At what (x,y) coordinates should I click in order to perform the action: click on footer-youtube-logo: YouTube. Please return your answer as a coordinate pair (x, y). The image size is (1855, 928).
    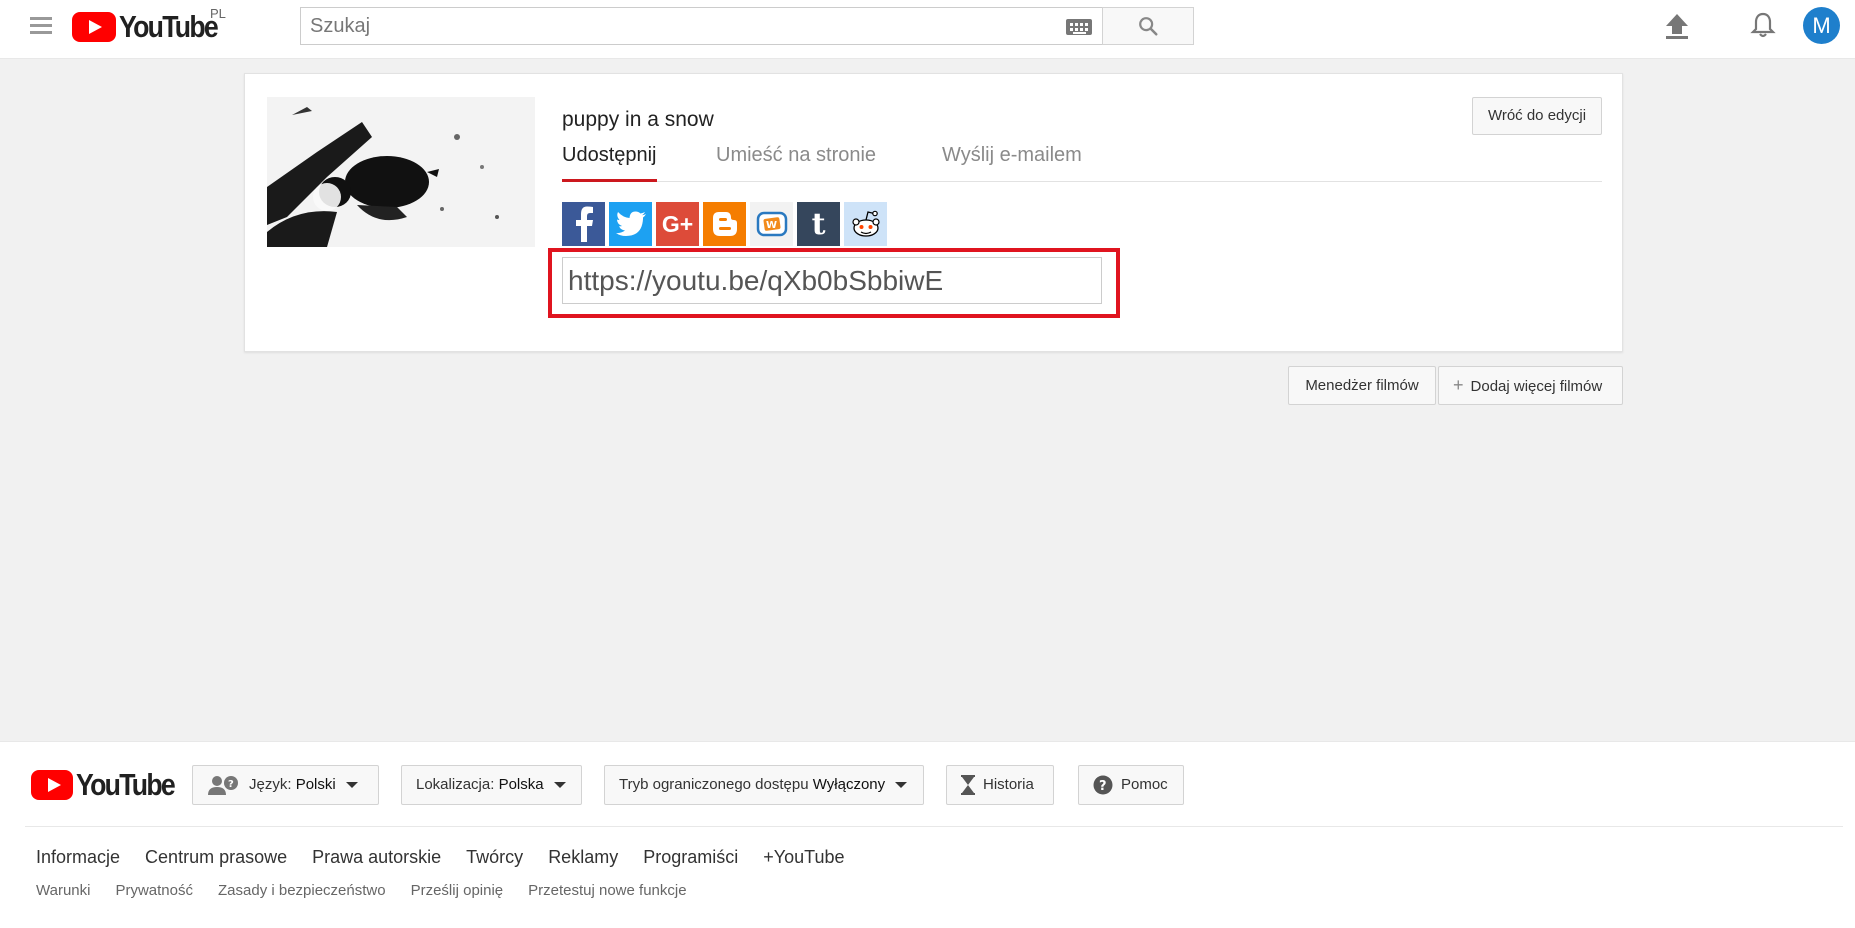
    Looking at the image, I should click on (110, 785).